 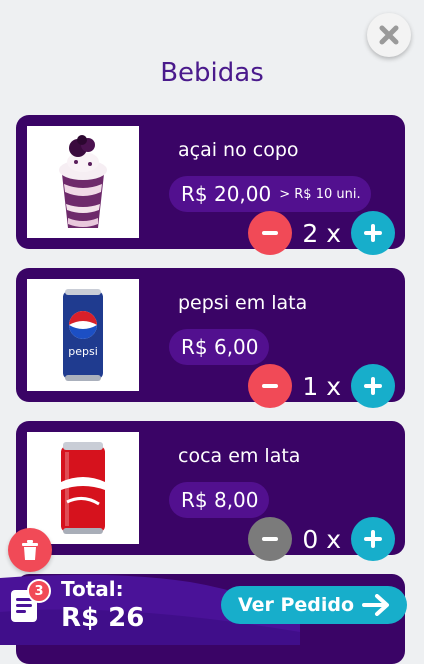 I want to click on product-name: açai no copo, so click(x=238, y=150).